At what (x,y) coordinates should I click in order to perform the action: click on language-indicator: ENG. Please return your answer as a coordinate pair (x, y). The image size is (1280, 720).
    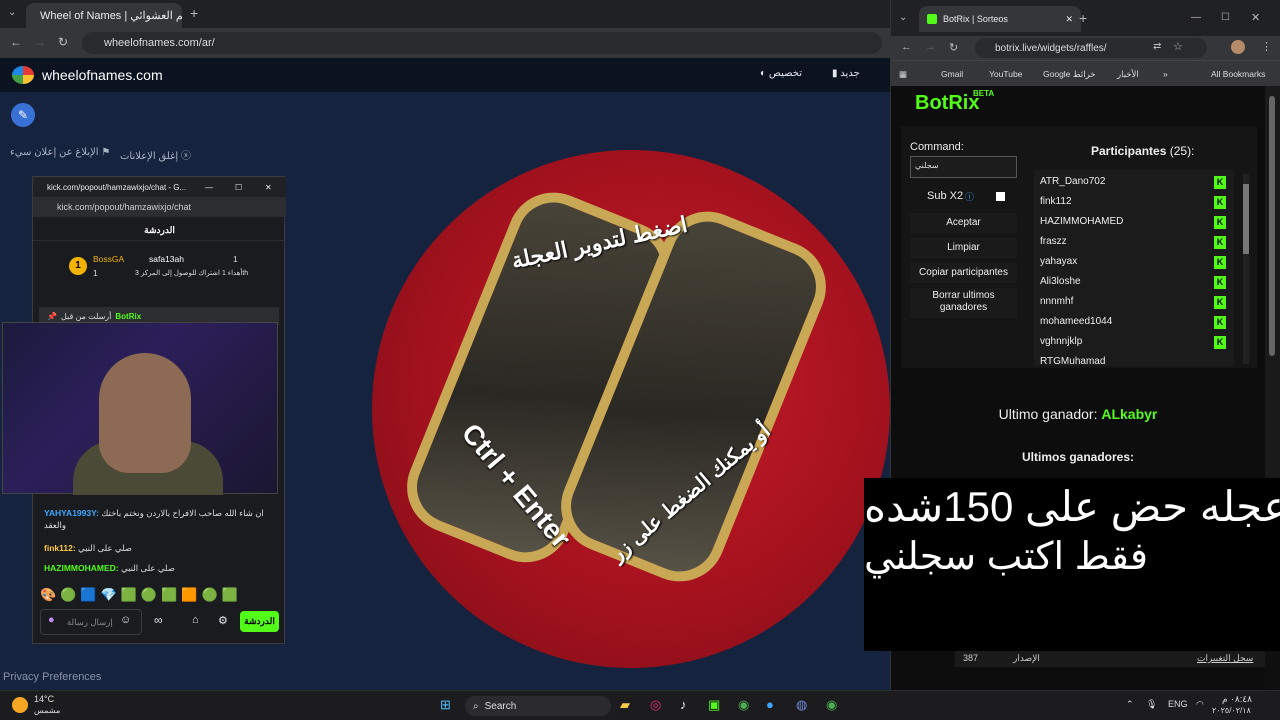
    Looking at the image, I should click on (1178, 704).